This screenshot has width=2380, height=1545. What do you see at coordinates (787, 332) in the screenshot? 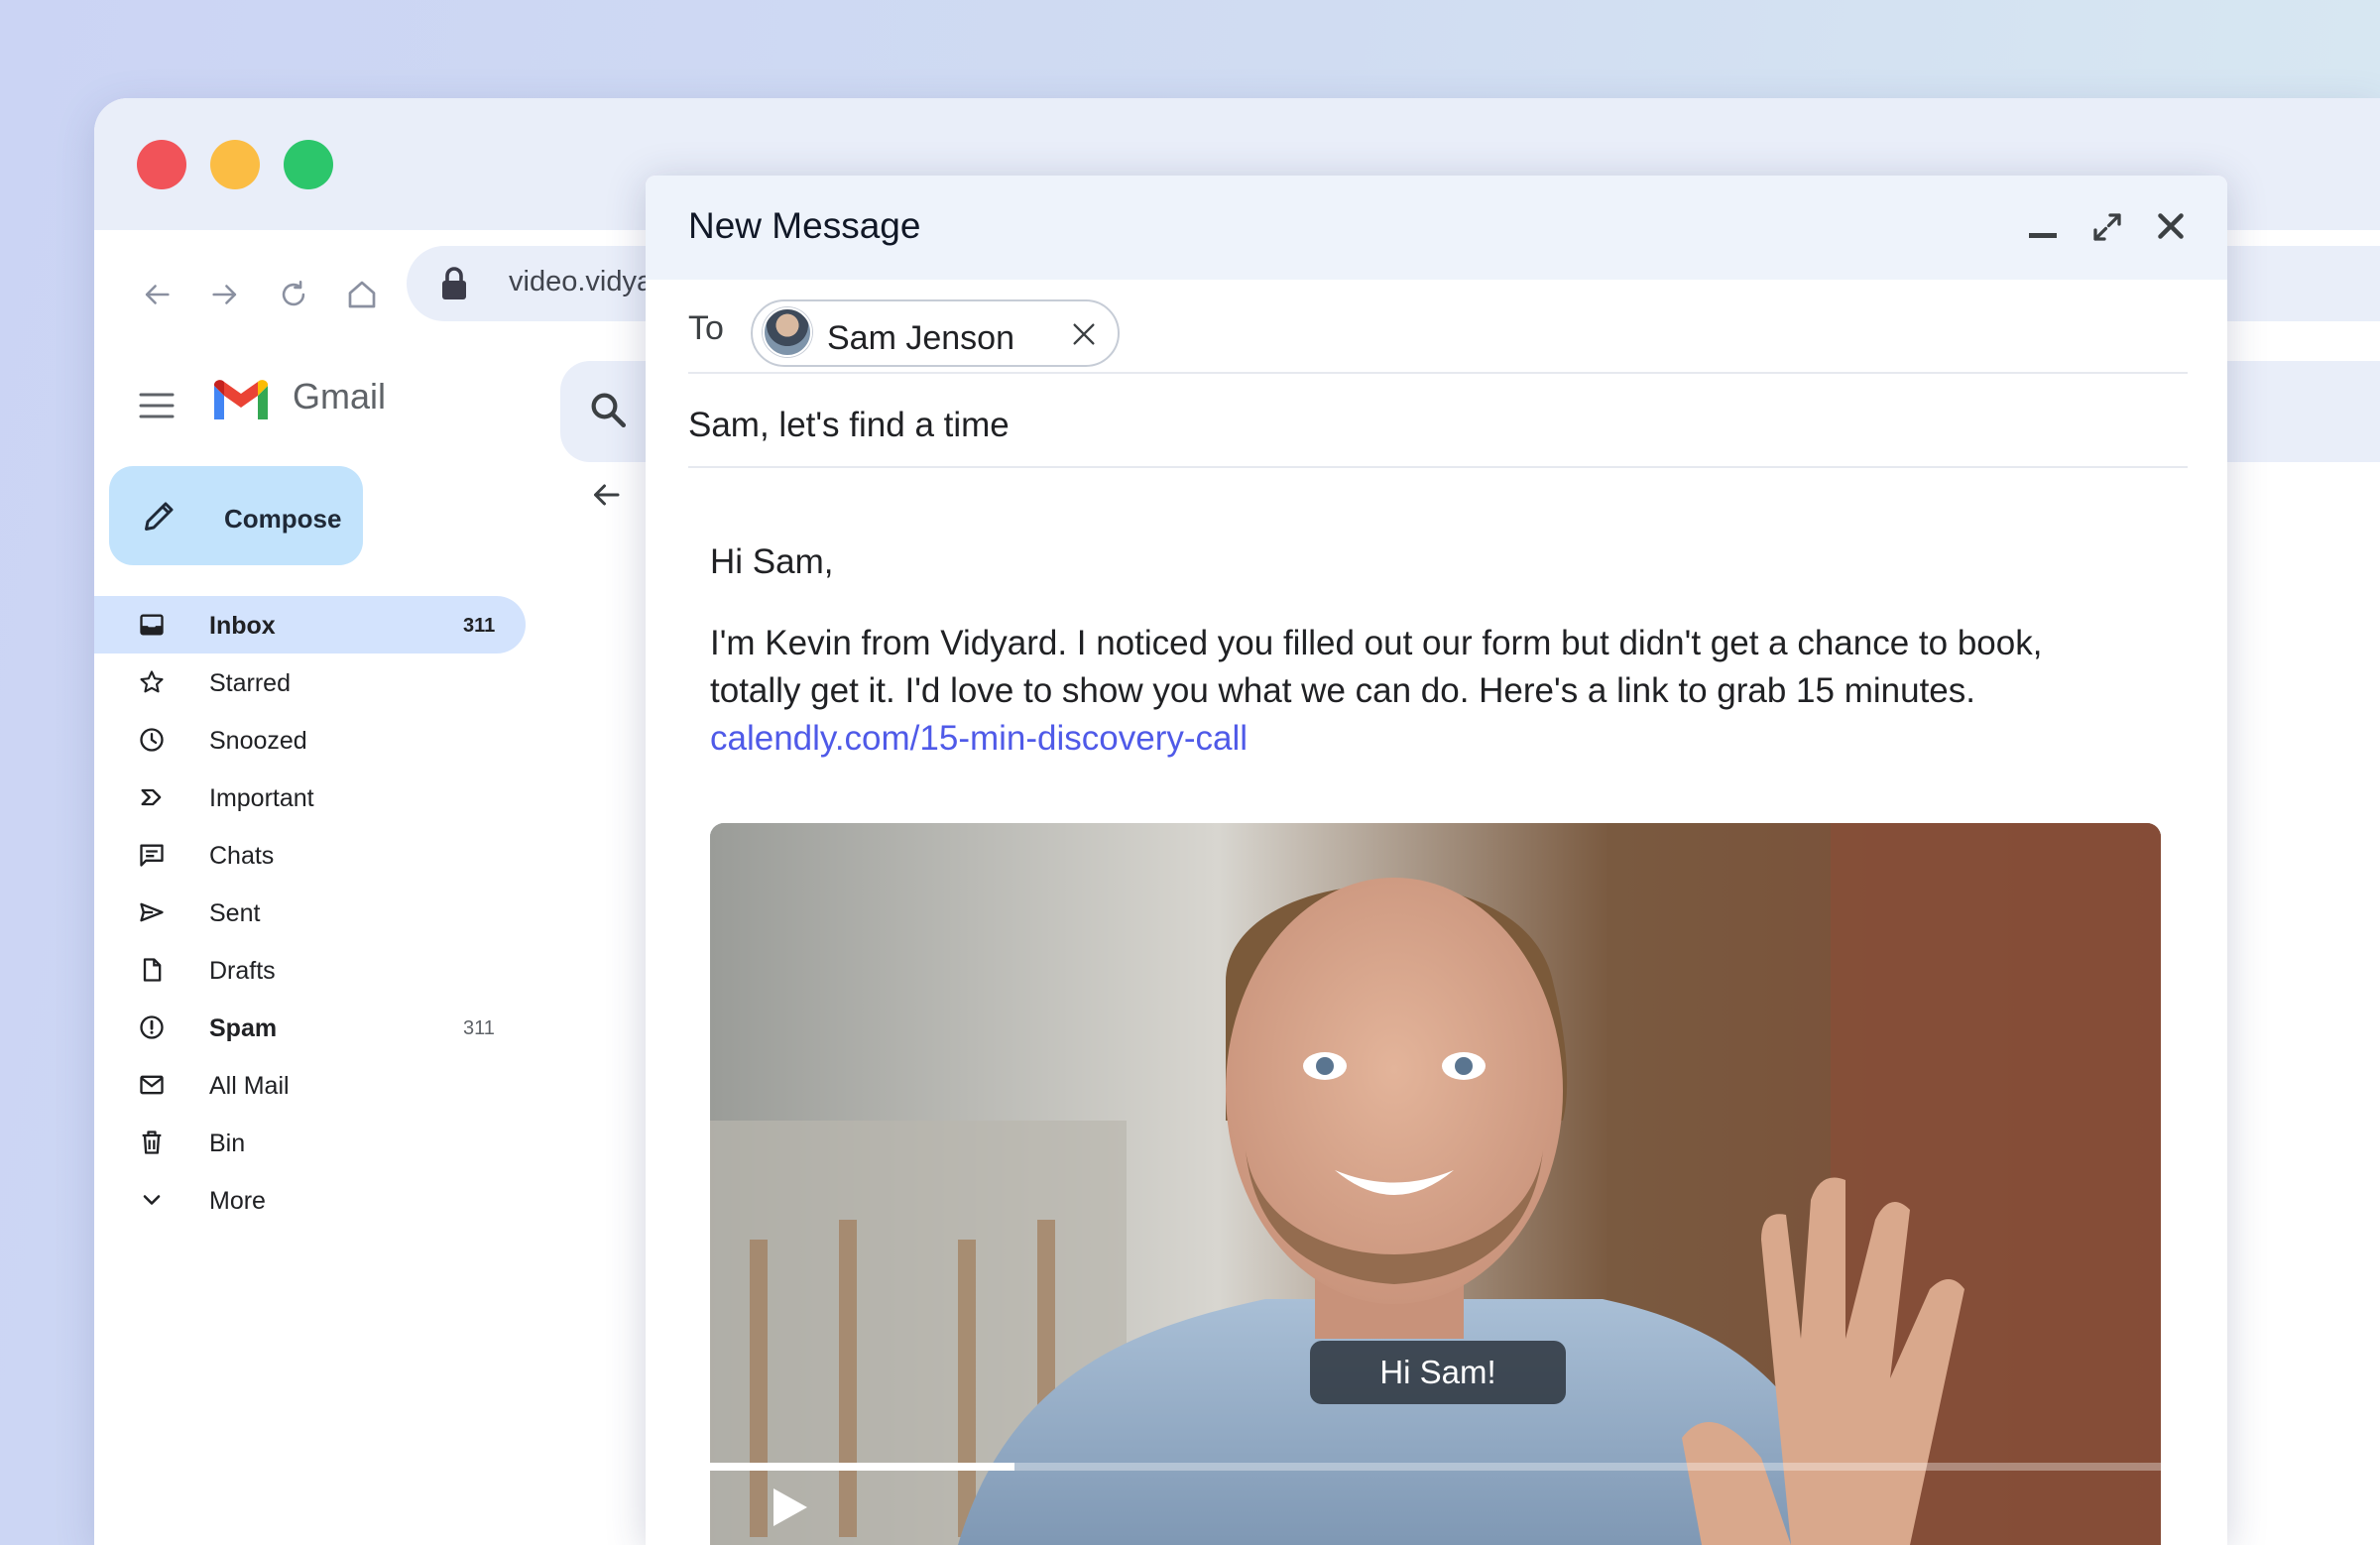
I see `avatar` at bounding box center [787, 332].